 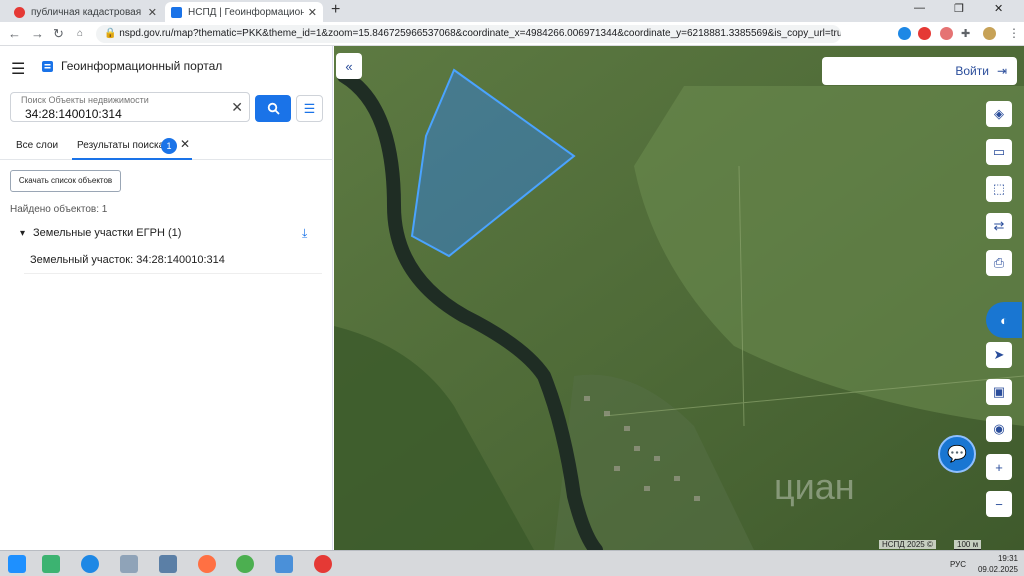 I want to click on close-window-button: ✕, so click(x=998, y=8).